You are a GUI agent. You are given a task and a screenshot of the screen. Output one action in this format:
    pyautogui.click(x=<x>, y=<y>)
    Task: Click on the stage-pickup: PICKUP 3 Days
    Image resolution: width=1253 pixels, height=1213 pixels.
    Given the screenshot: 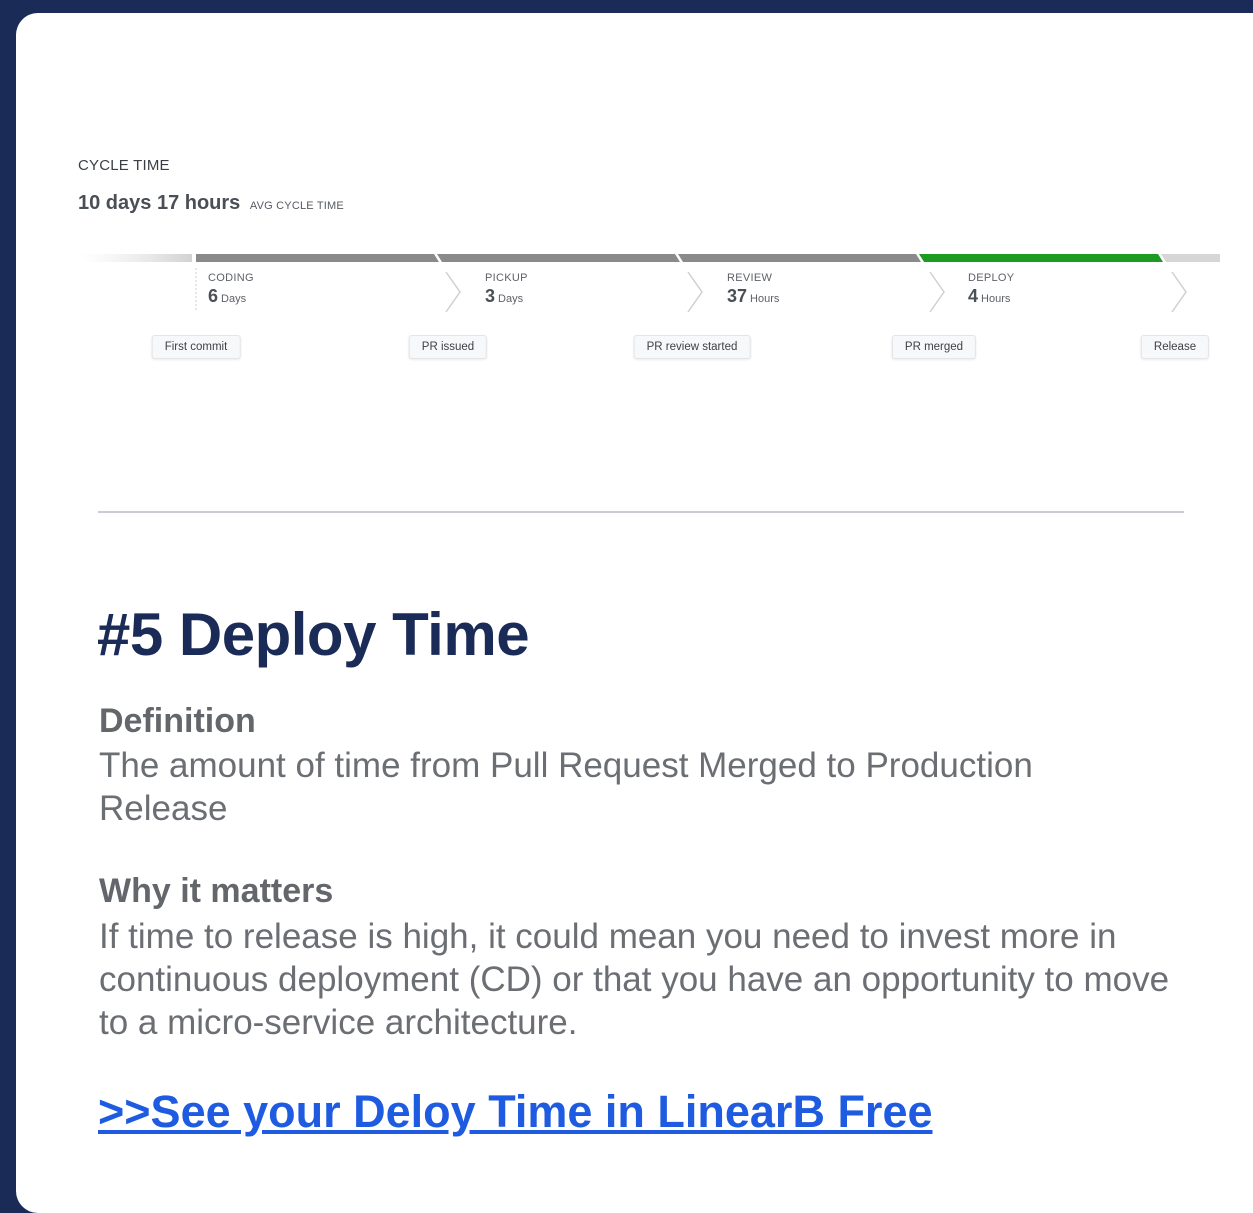 What is the action you would take?
    pyautogui.click(x=506, y=289)
    